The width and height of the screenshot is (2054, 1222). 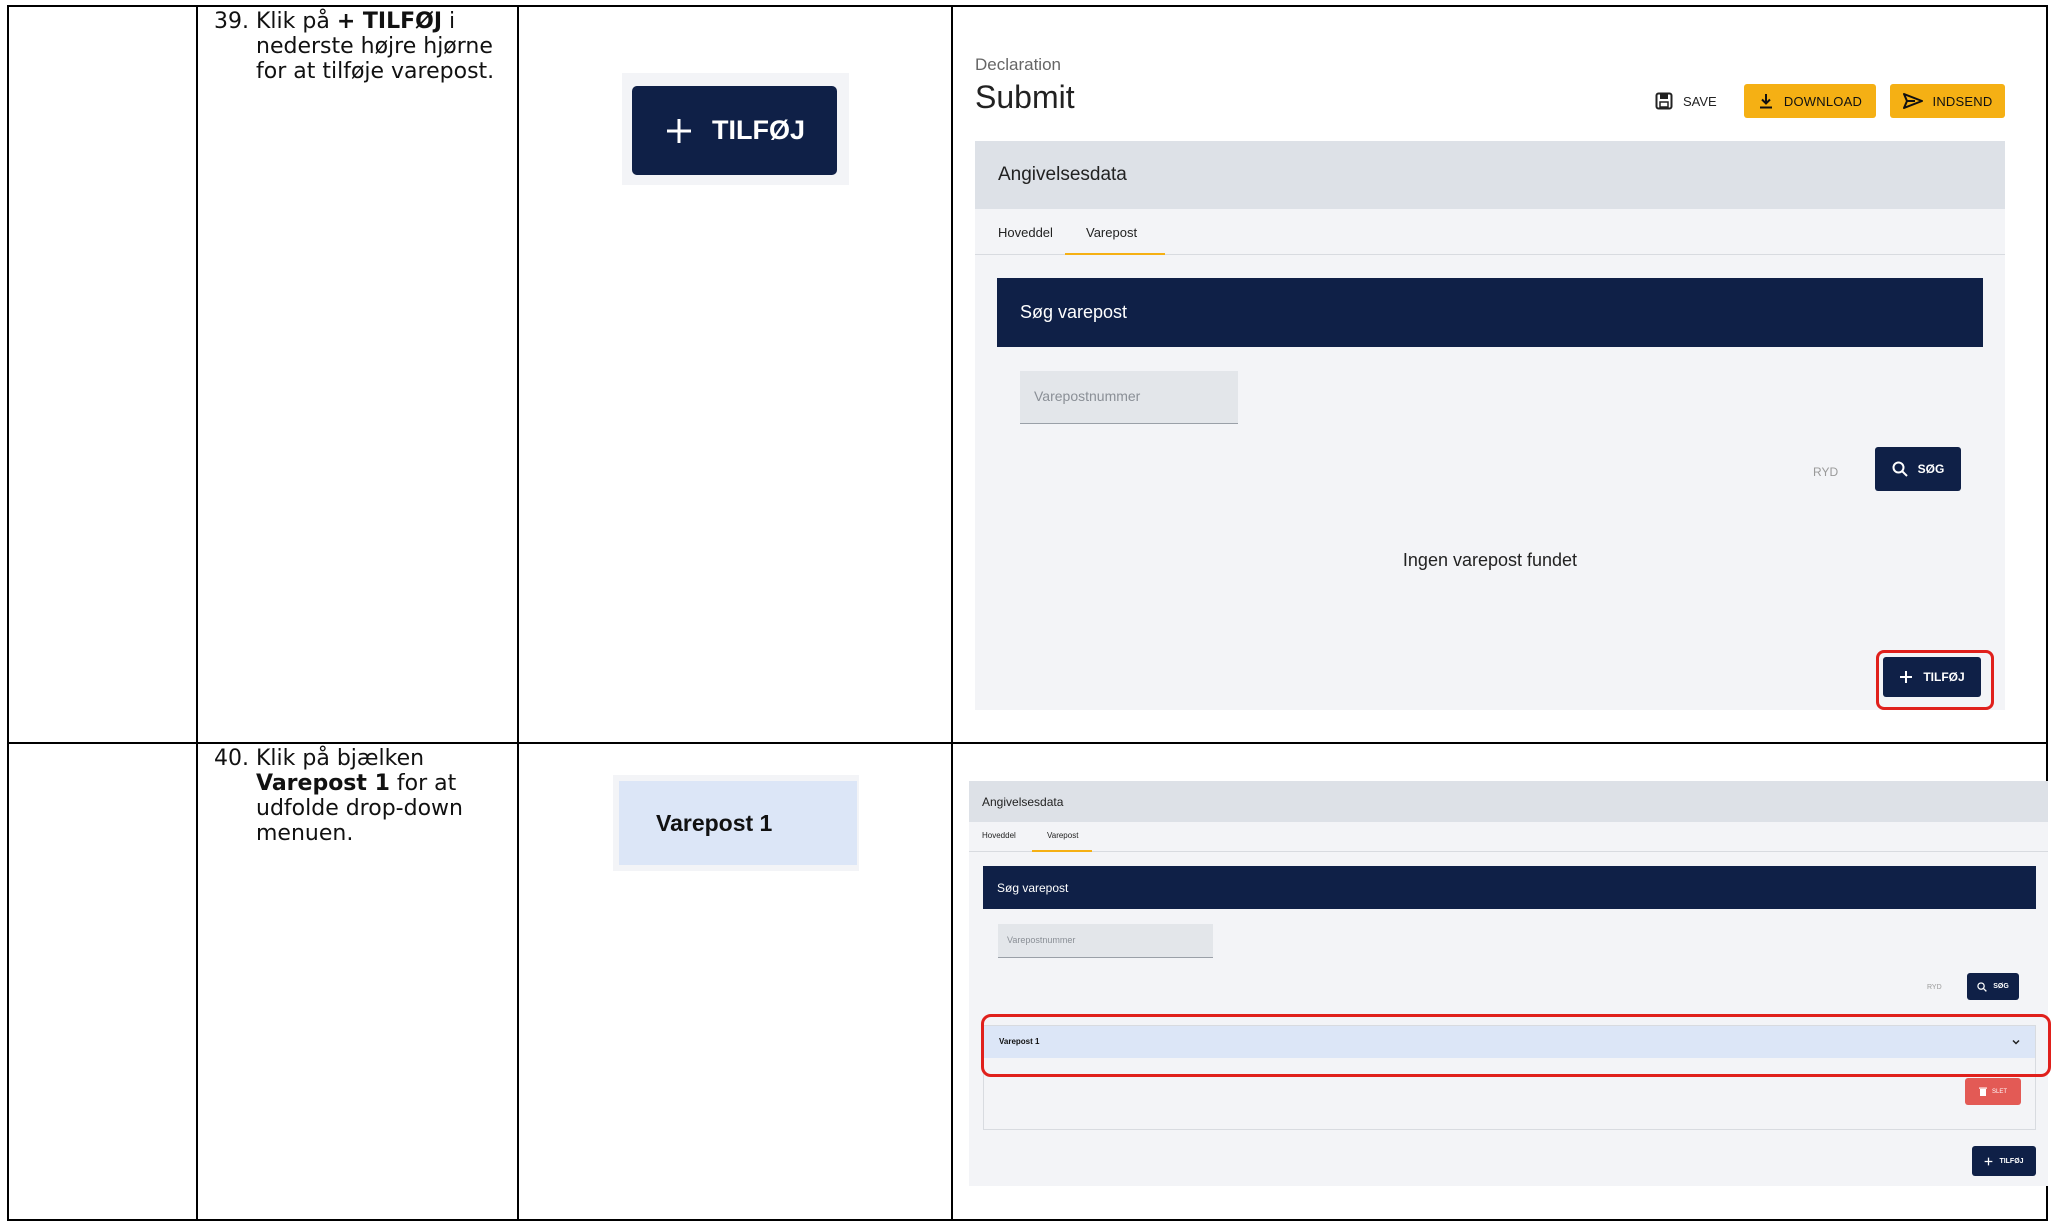 What do you see at coordinates (1810, 101) in the screenshot?
I see `download-button: DOWNLOAD` at bounding box center [1810, 101].